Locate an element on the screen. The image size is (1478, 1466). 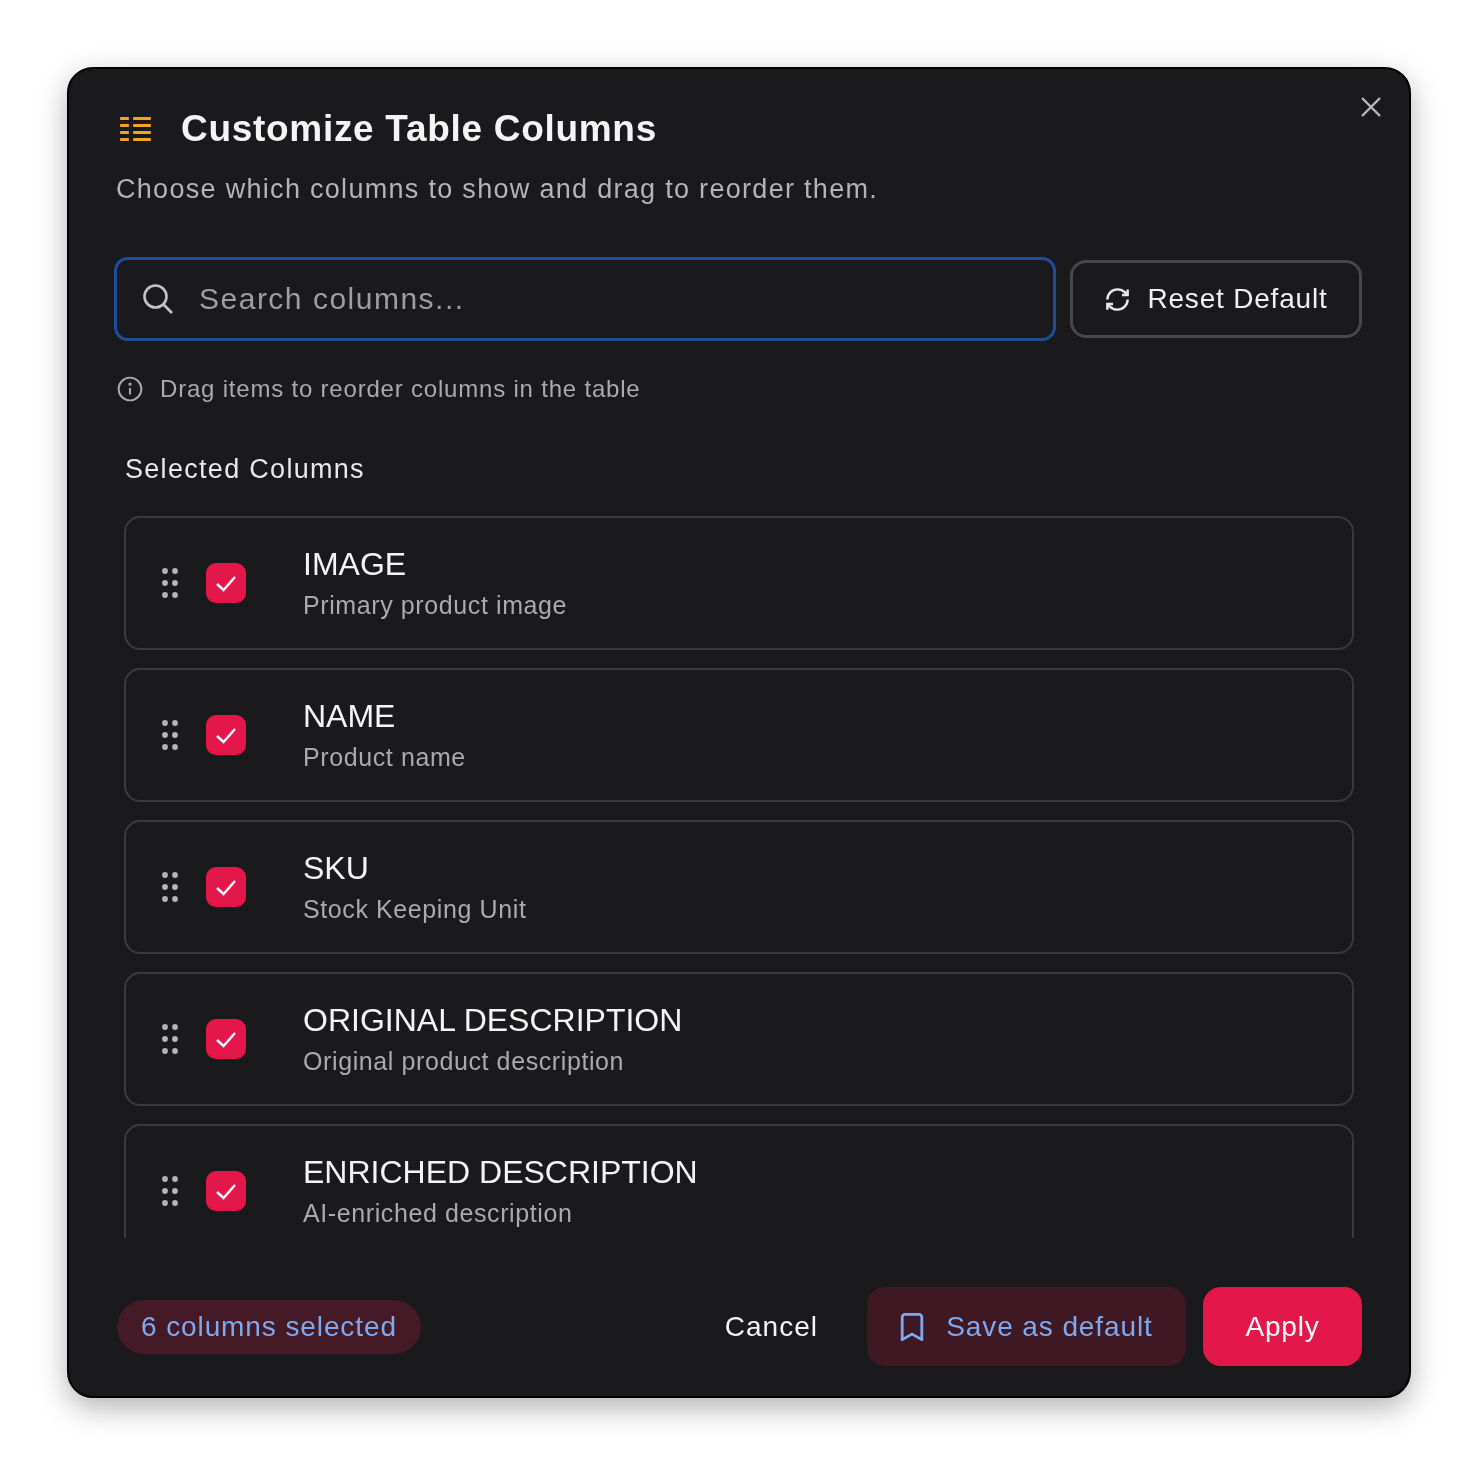
dialog-title: Customize Table Columns is located at coordinates (419, 129).